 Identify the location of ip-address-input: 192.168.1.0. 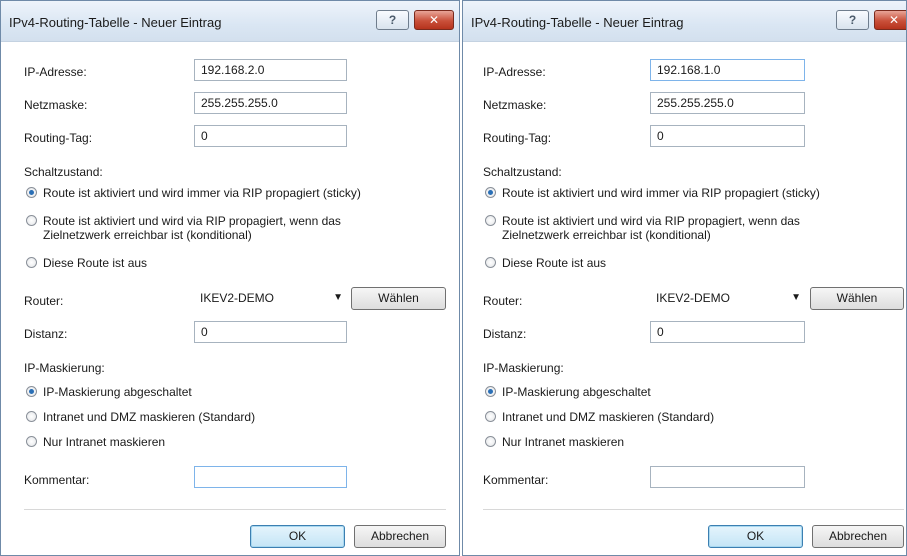
(727, 70).